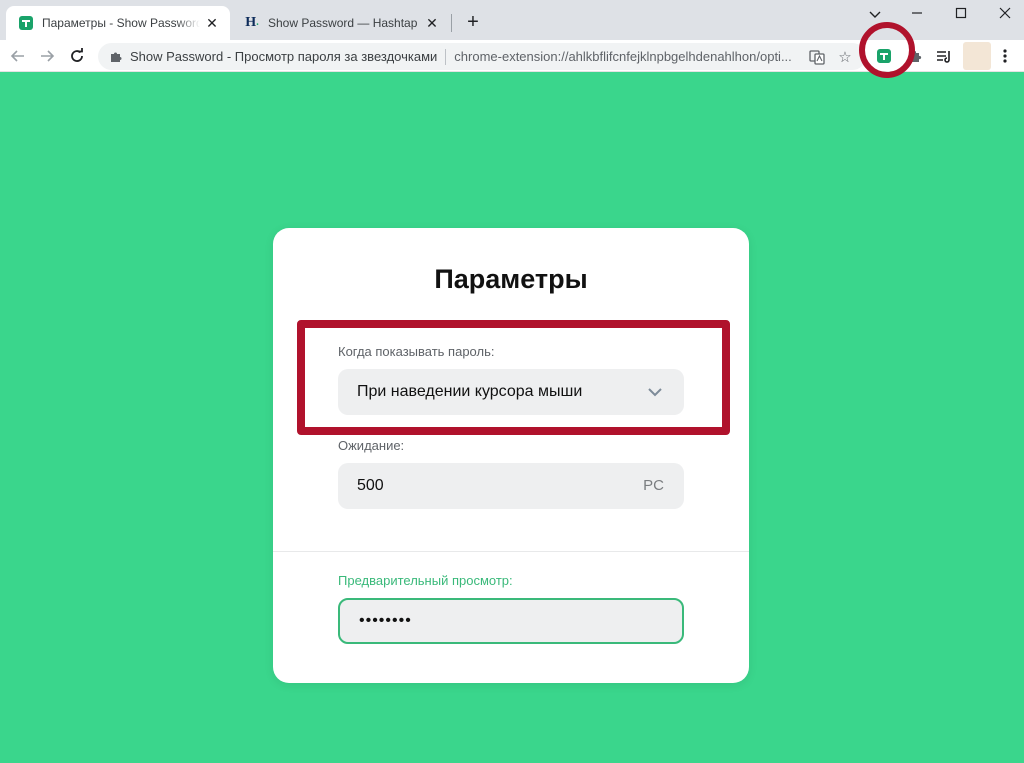 Image resolution: width=1024 pixels, height=763 pixels. Describe the element at coordinates (655, 392) in the screenshot. I see `chevron-down-icon` at that location.